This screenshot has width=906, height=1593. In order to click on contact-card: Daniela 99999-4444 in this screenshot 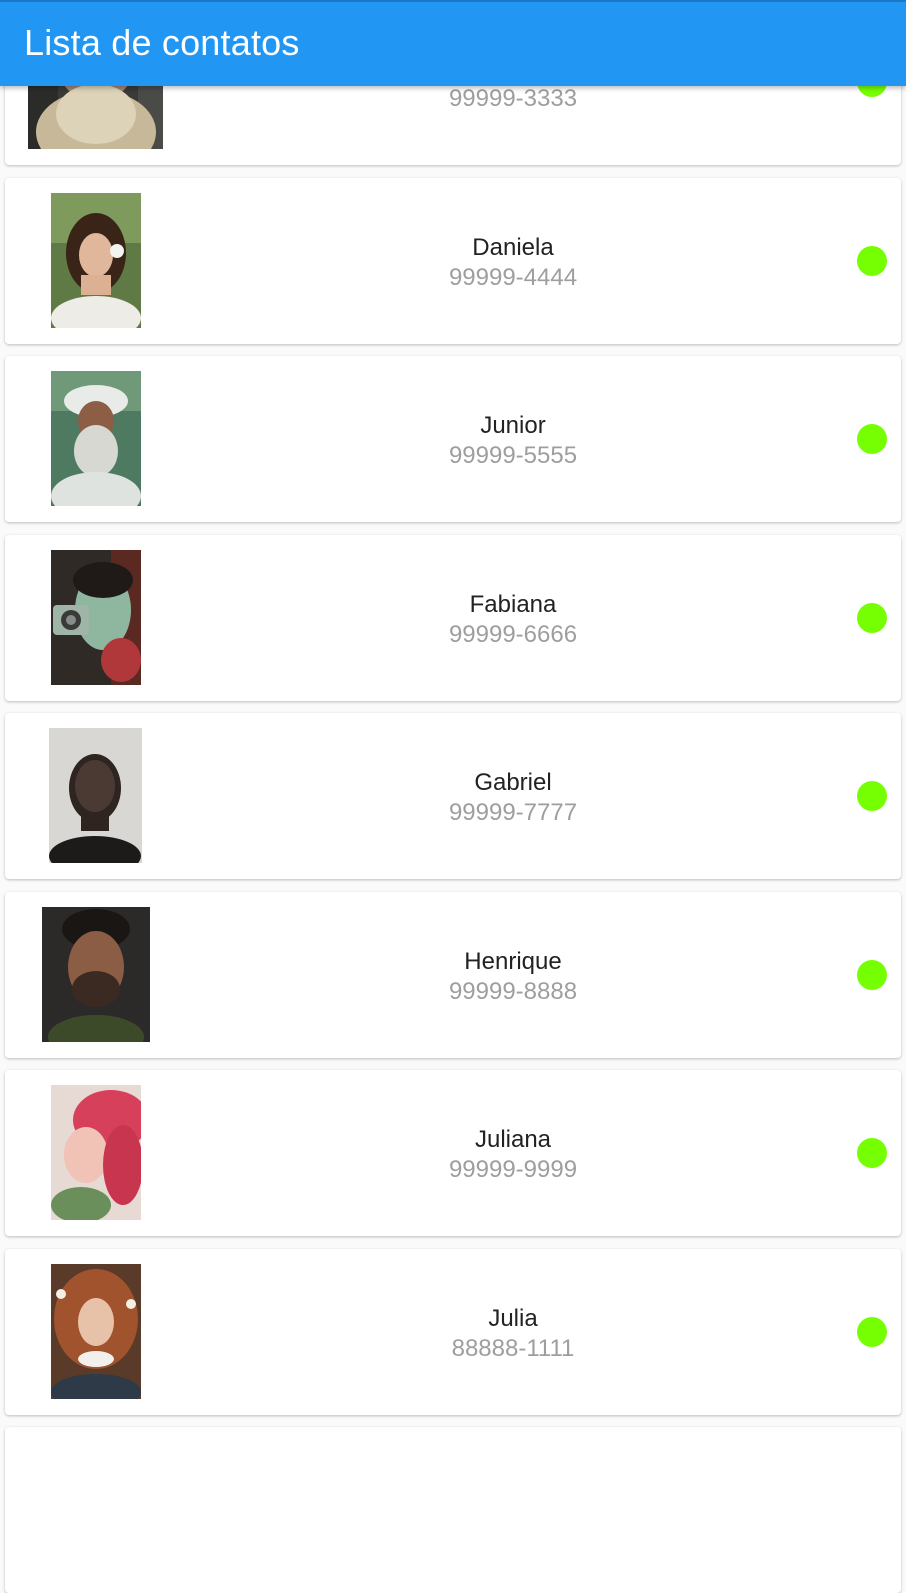, I will do `click(453, 261)`.